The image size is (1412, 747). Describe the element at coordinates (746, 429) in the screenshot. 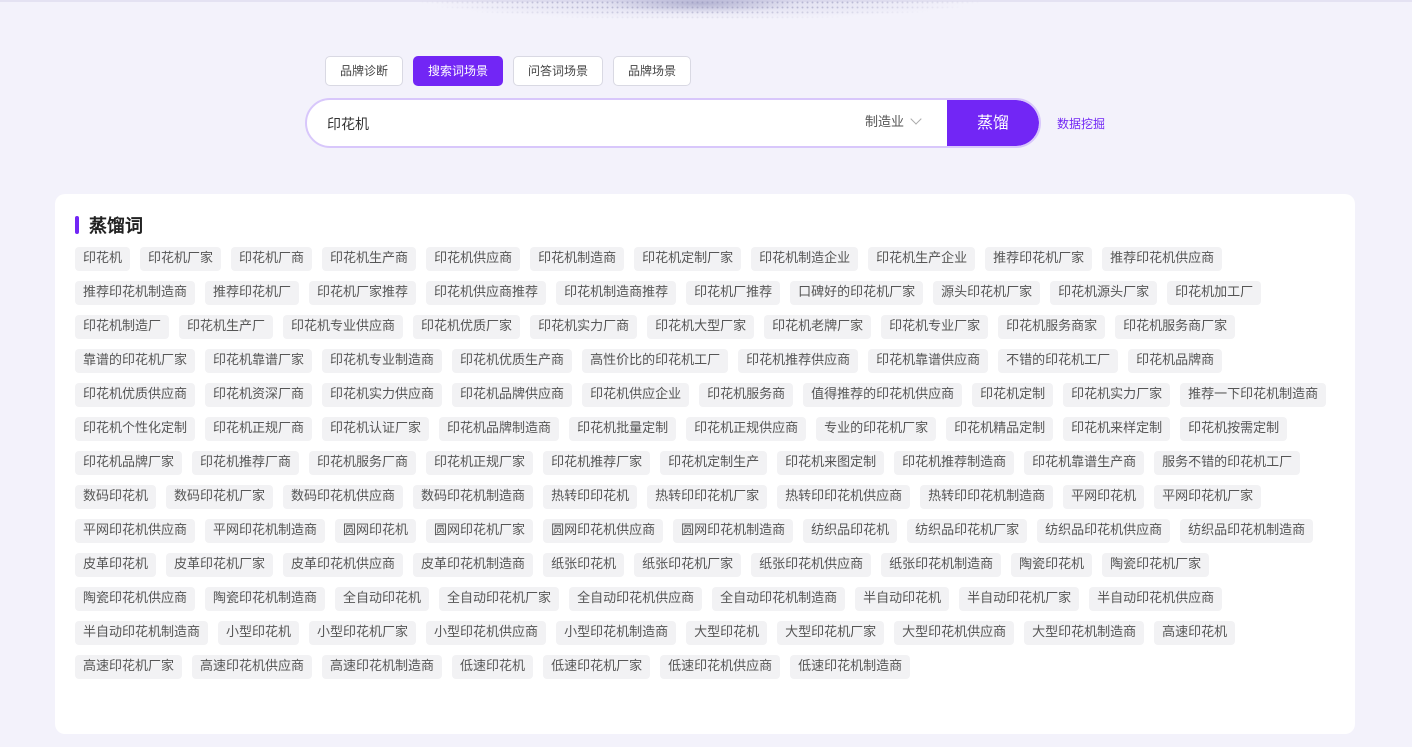

I see `keyword-tag: 印花机正规供应商` at that location.